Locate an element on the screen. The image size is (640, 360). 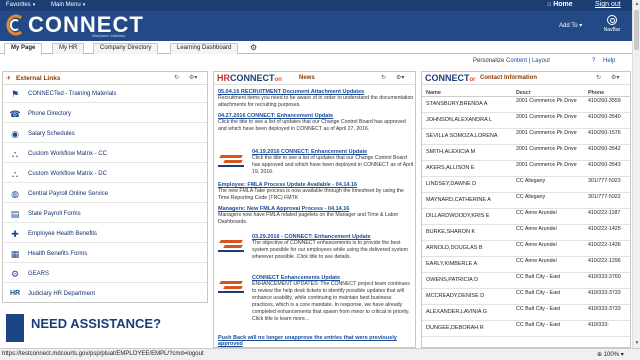
personalize-content-link: Content is located at coordinates (516, 61).